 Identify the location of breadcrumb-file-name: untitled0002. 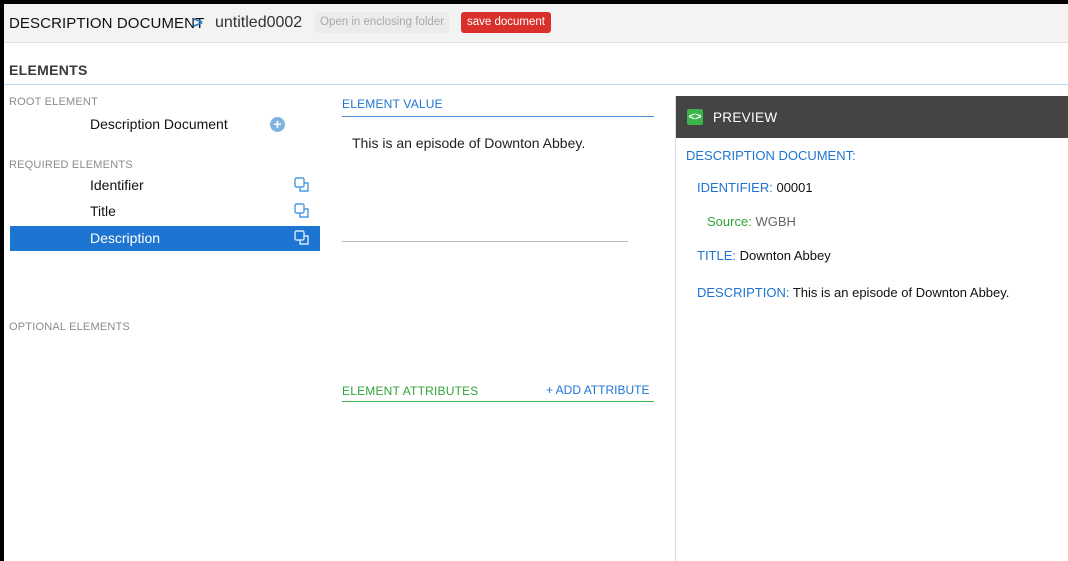
(259, 22).